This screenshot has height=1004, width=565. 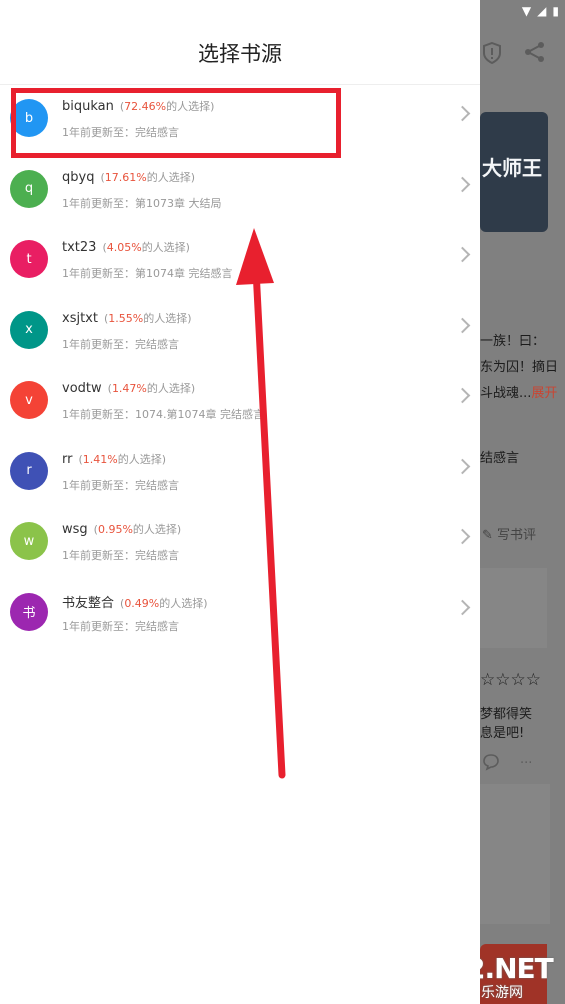 I want to click on book-cover: 大师王, so click(x=514, y=172).